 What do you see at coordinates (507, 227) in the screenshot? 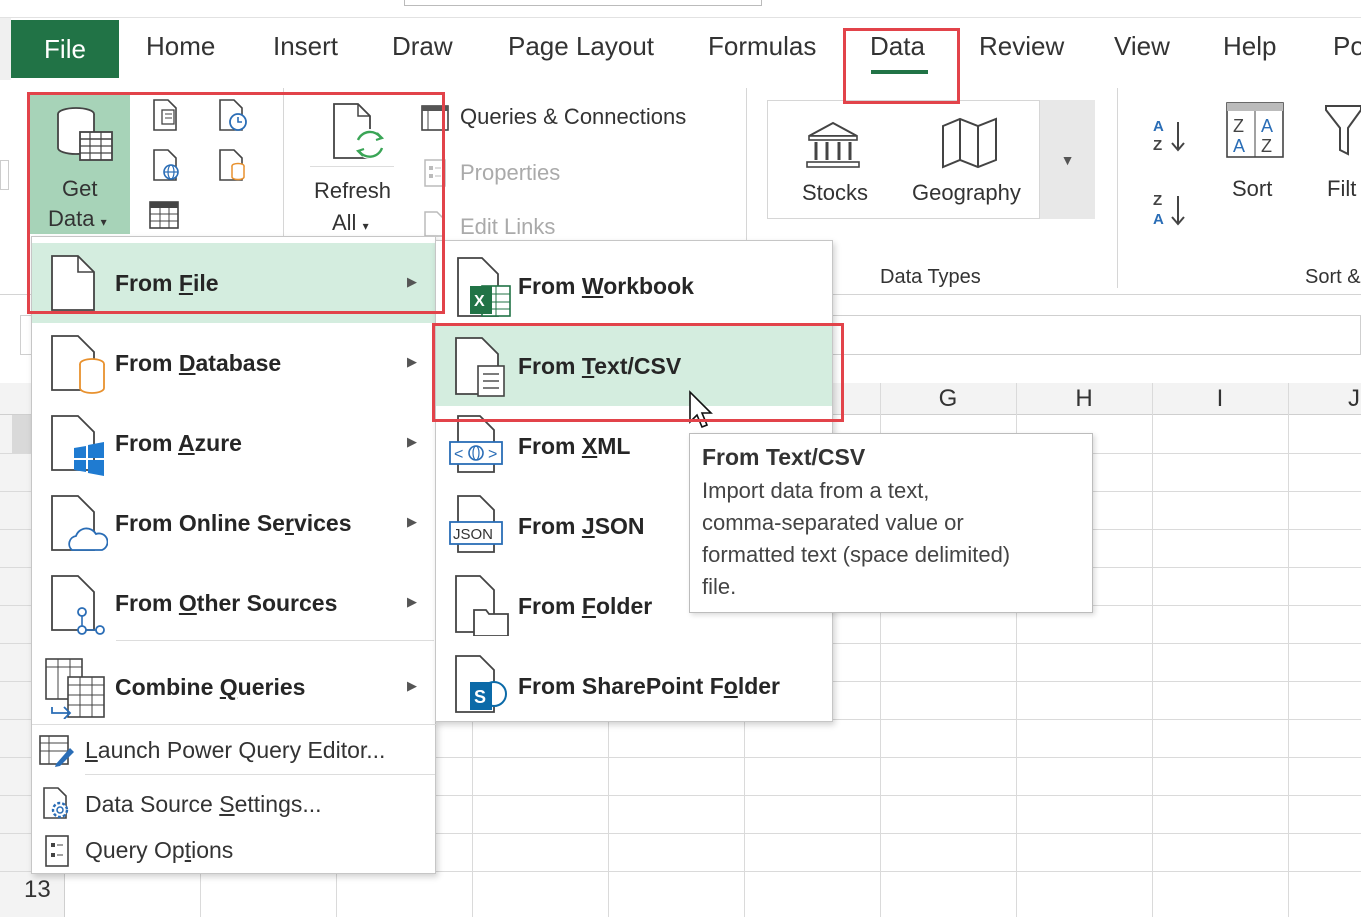
I see `edit-links-button: Edit Links` at bounding box center [507, 227].